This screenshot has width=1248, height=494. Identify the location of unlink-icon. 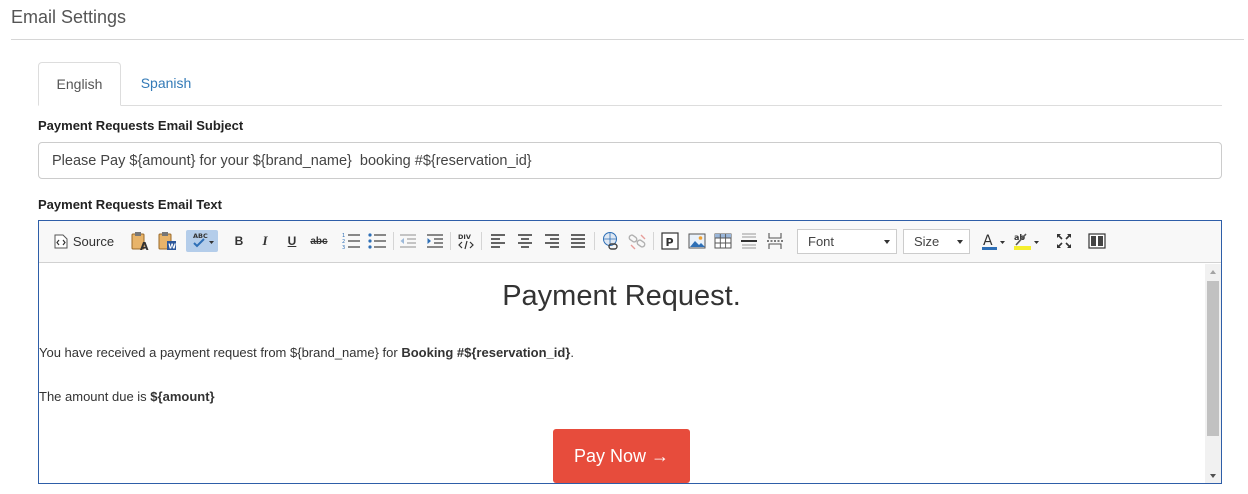
(637, 242).